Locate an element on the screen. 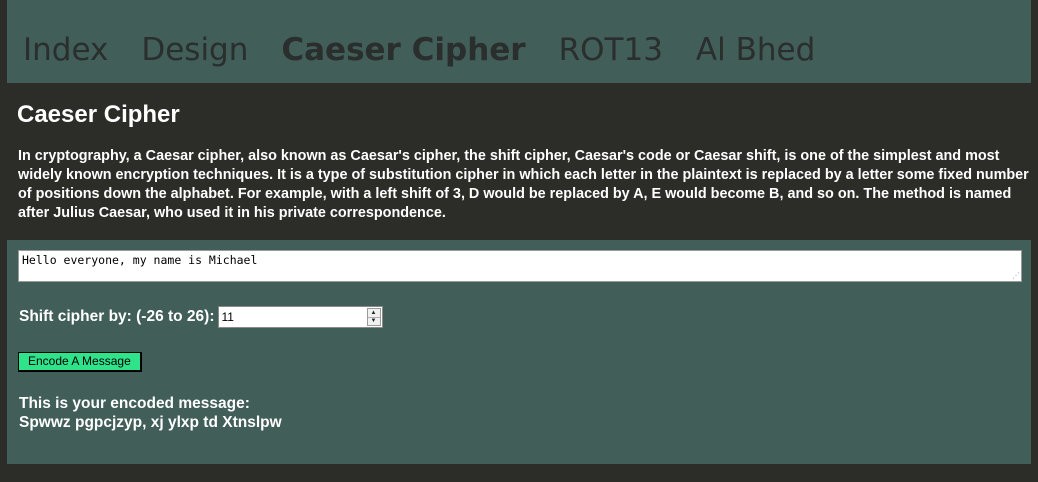 The image size is (1038, 482). message-input: Hello everyone, my name is Michael is located at coordinates (520, 266).